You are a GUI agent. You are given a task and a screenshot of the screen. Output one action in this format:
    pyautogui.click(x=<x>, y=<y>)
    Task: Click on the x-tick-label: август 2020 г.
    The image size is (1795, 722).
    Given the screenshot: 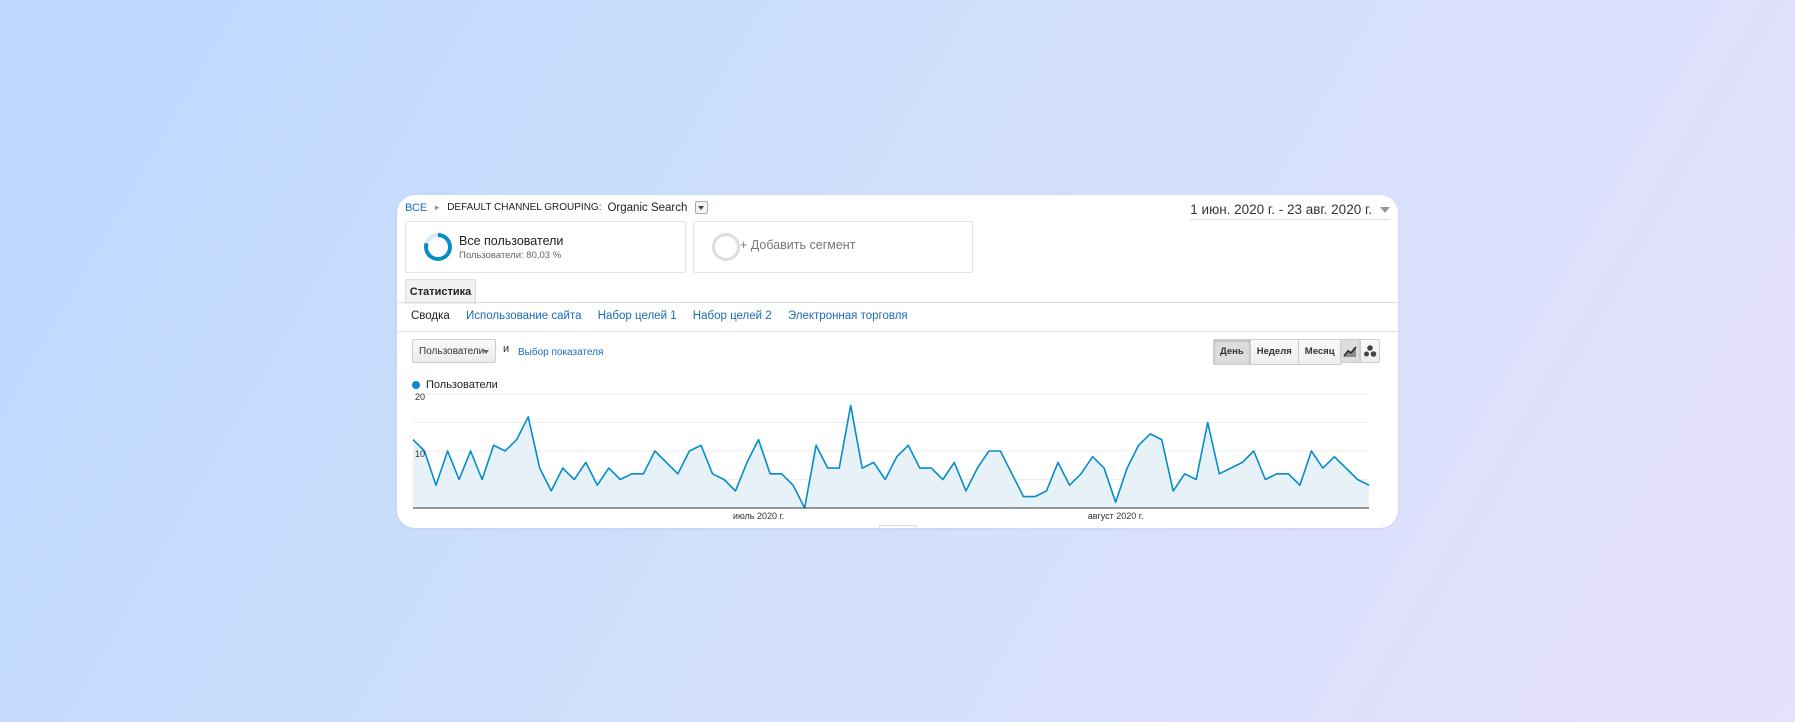 What is the action you would take?
    pyautogui.click(x=1116, y=516)
    